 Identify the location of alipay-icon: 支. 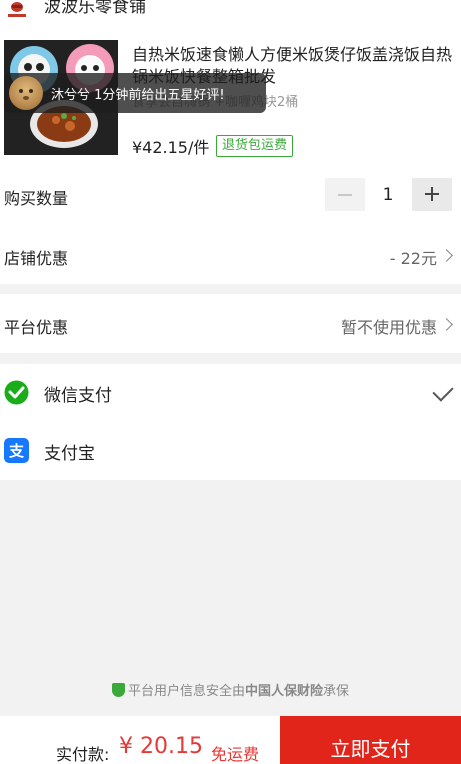
(16, 450).